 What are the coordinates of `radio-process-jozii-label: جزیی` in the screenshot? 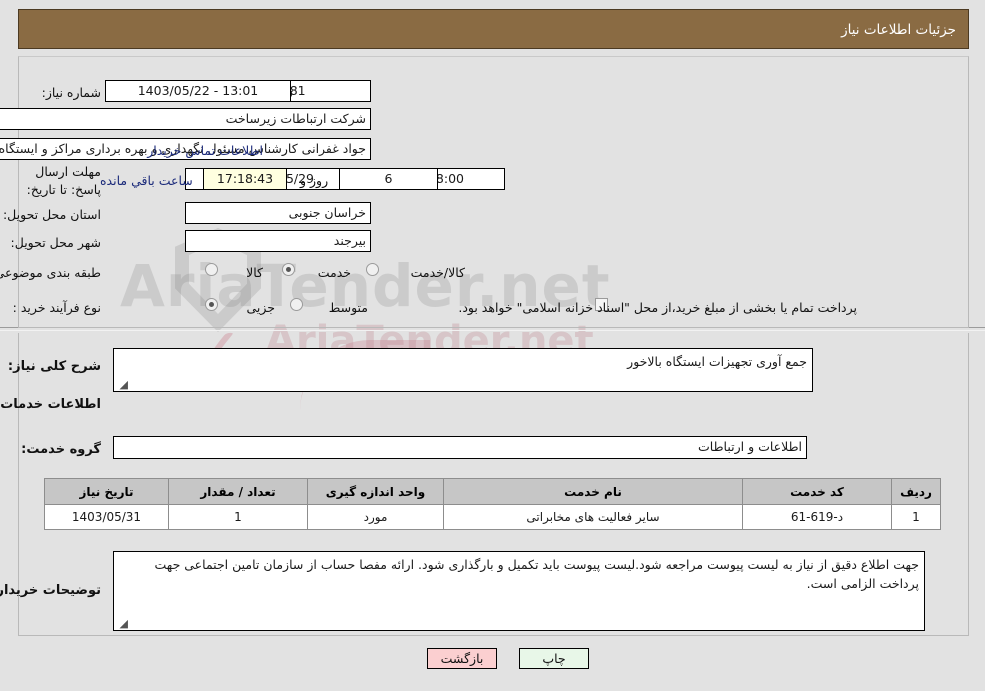 It's located at (260, 307).